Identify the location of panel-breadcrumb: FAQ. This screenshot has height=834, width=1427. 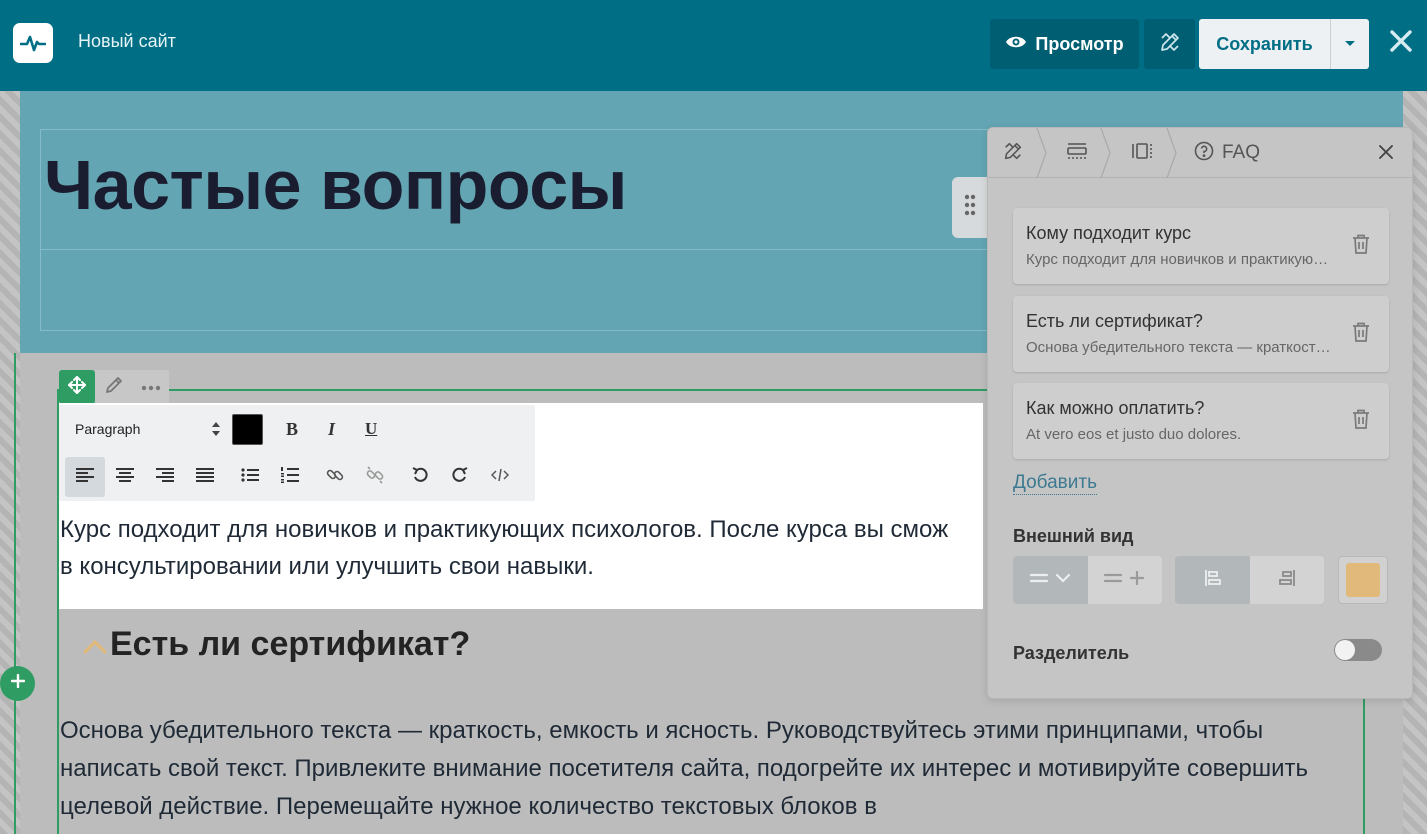
(1200, 153).